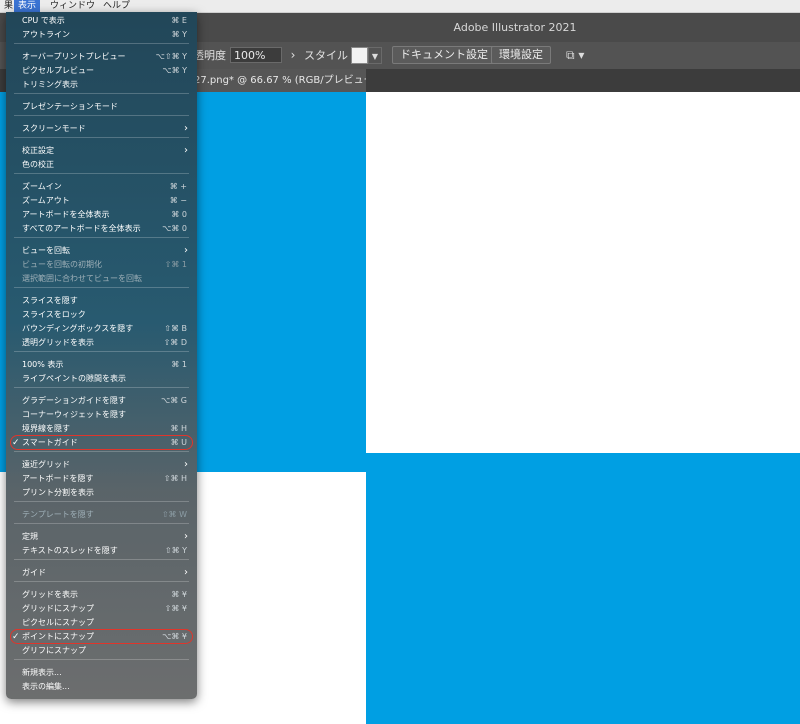 The image size is (800, 724). I want to click on menu-item-shortcut: ⌥⌘ 0, so click(174, 228).